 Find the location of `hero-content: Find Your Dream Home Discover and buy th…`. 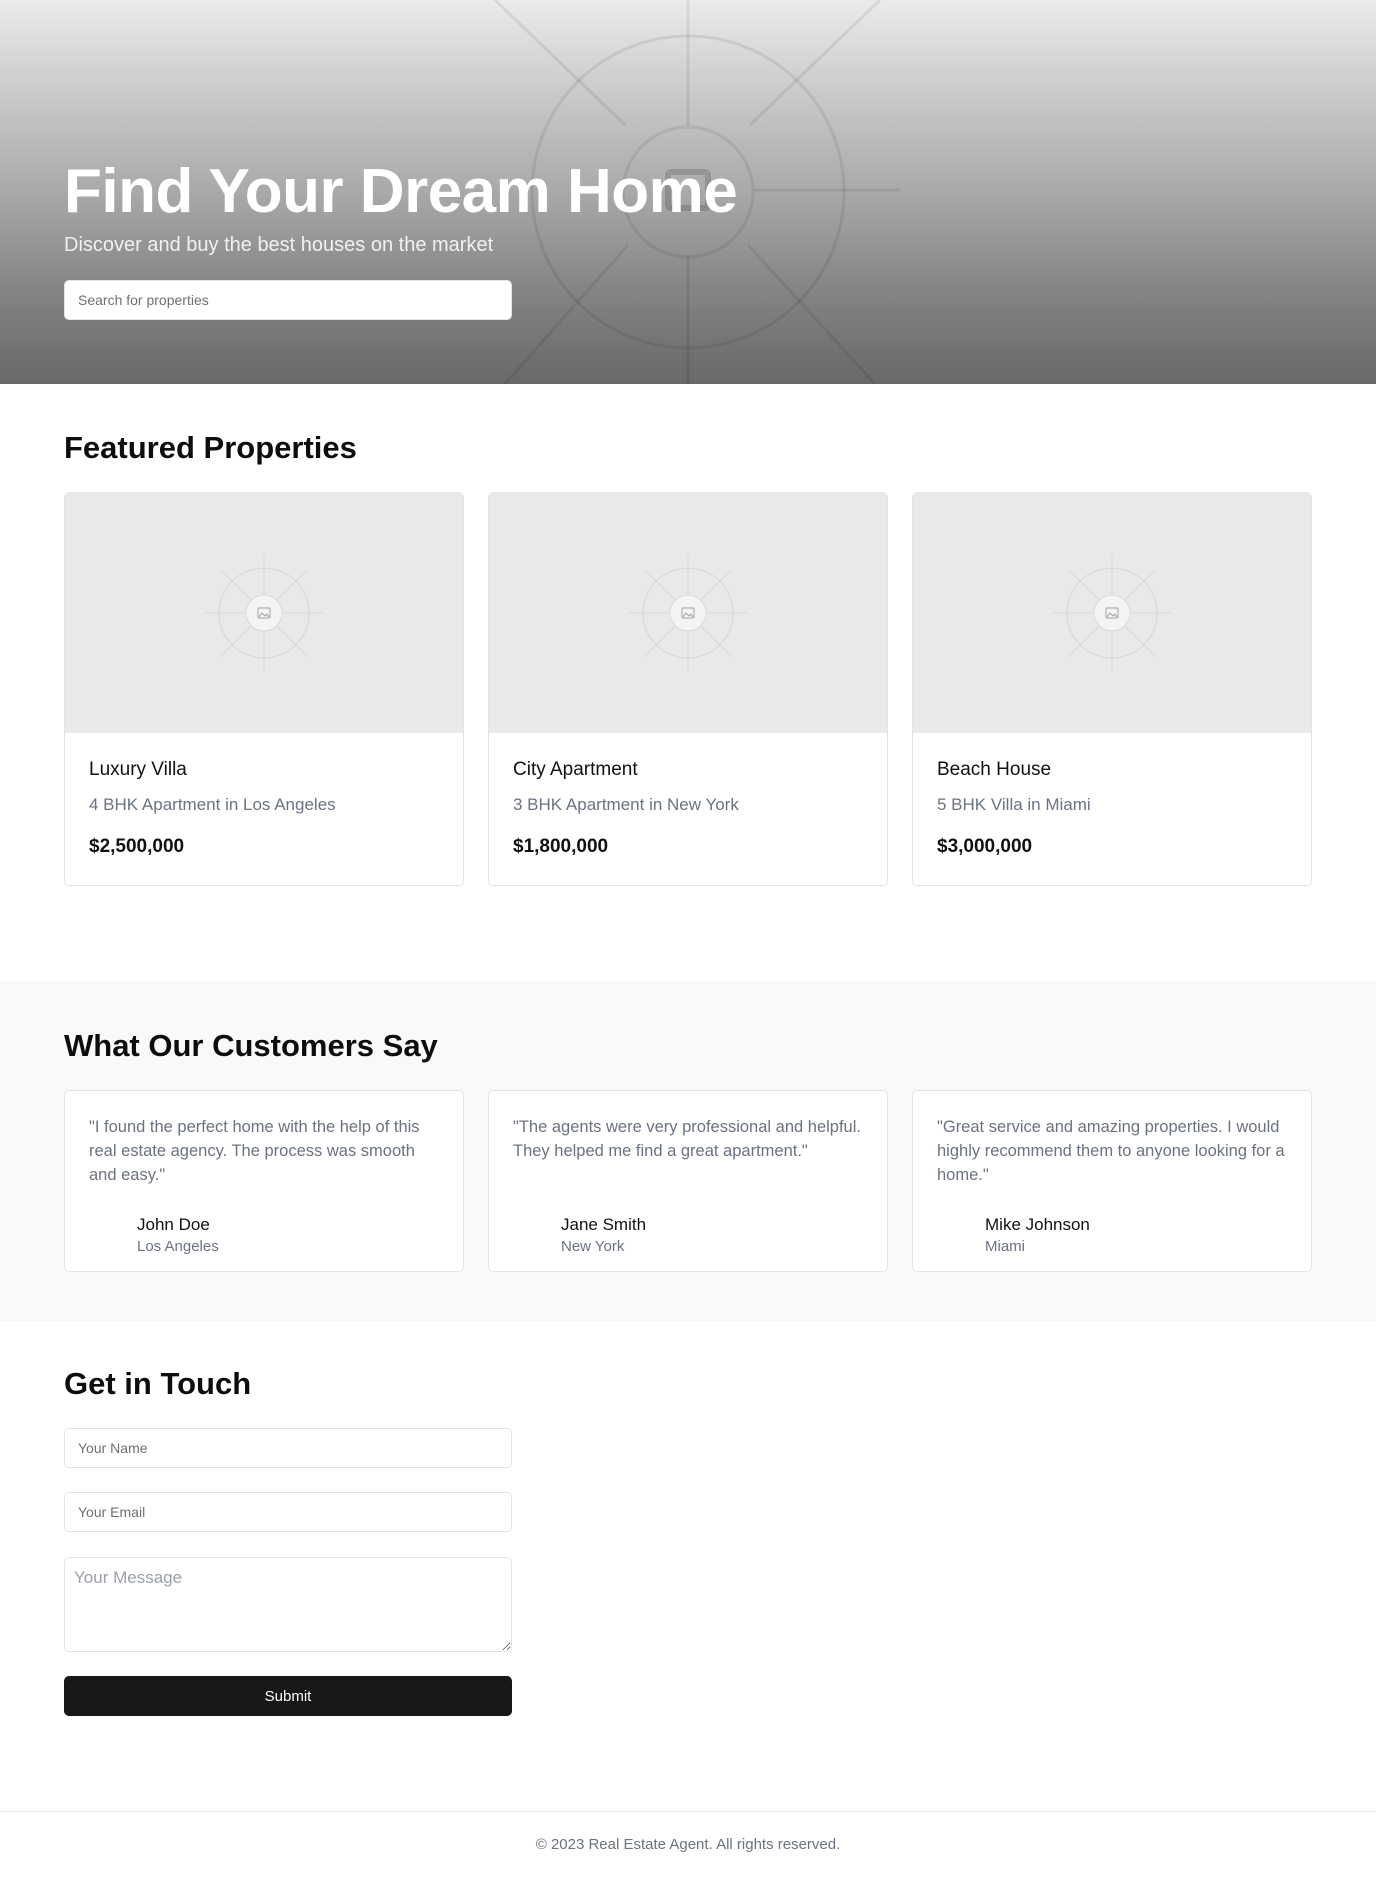

hero-content: Find Your Dream Home Discover and buy th… is located at coordinates (401, 206).